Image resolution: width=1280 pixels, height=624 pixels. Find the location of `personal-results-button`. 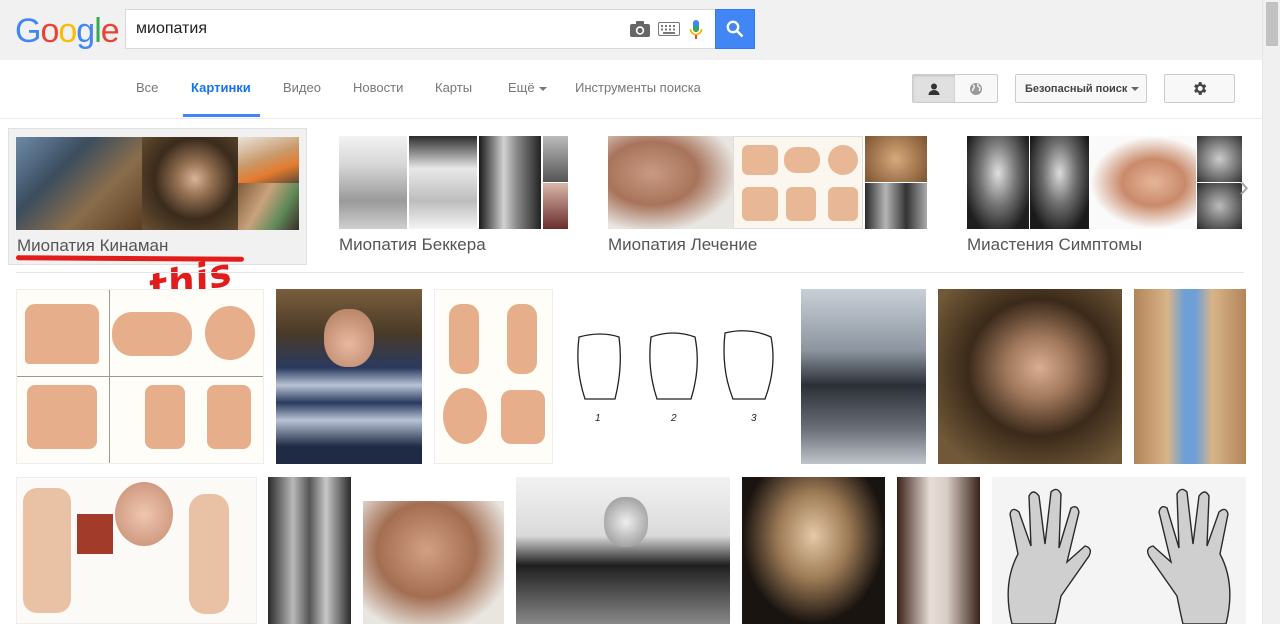

personal-results-button is located at coordinates (934, 88).